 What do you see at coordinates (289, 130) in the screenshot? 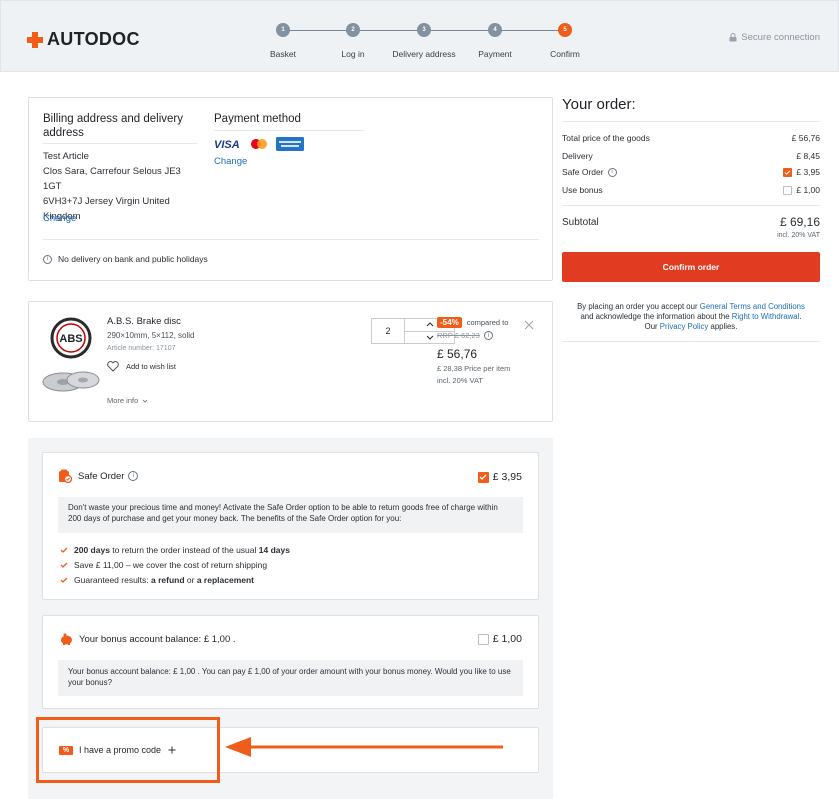
I see `payment-divider` at bounding box center [289, 130].